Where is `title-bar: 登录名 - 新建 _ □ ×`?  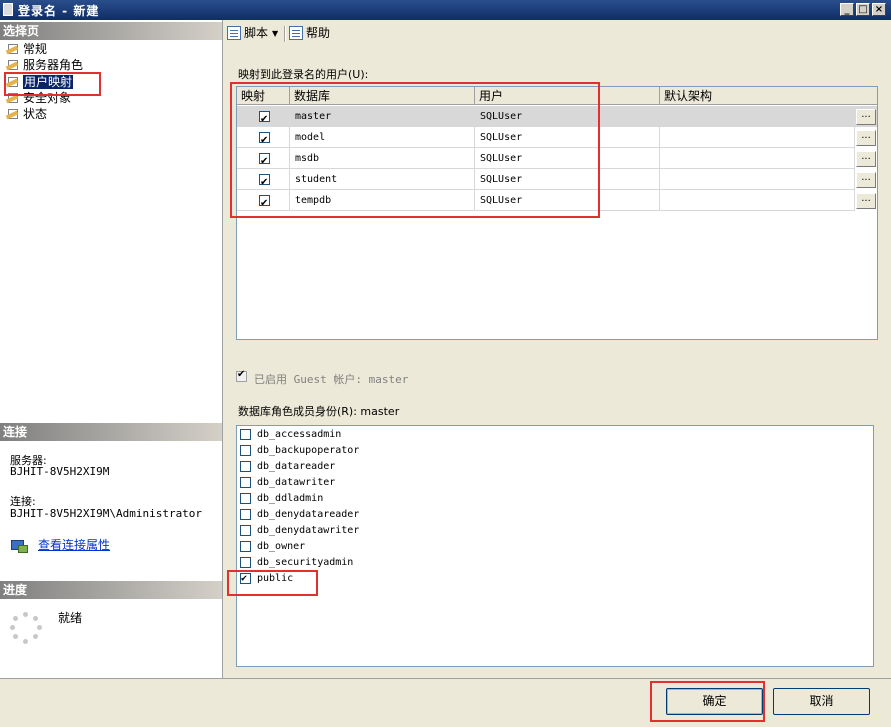 title-bar: 登录名 - 新建 _ □ × is located at coordinates (445, 10).